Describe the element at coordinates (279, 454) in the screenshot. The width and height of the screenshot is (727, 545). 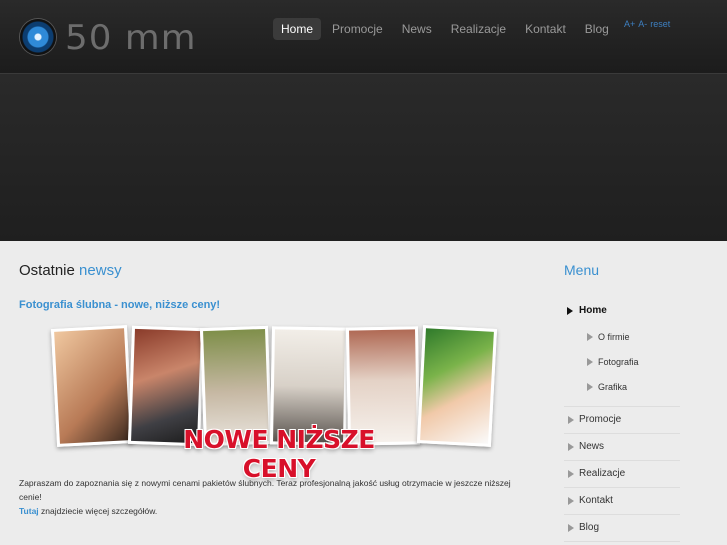
I see `promo-text: NOWE NIŻSZE CENY` at that location.